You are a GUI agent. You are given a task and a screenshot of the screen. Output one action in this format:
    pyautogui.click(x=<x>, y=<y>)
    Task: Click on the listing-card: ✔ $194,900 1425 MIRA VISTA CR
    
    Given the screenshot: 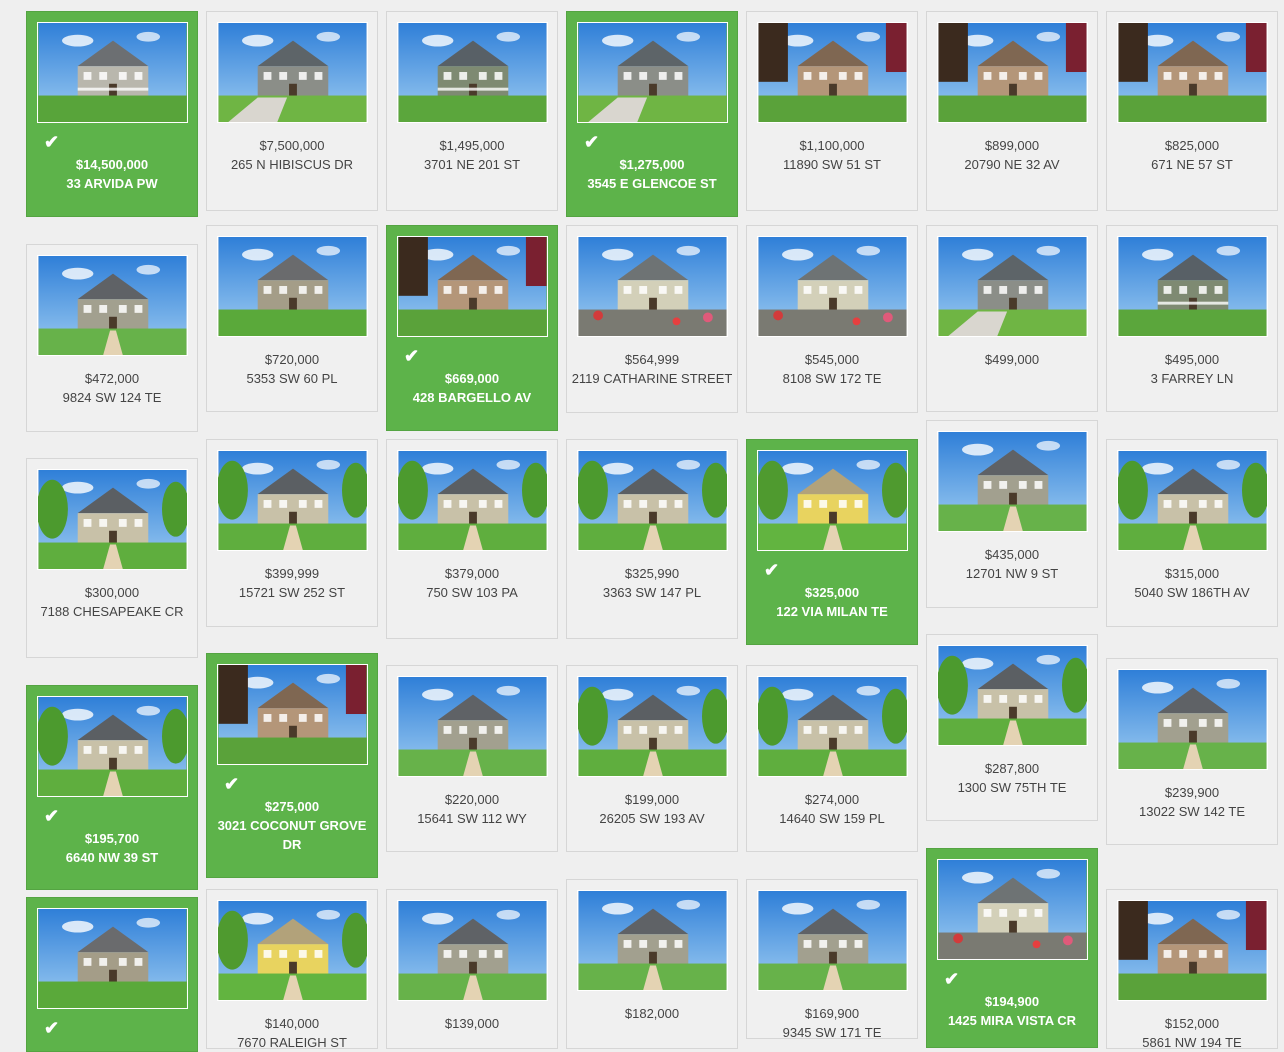 What is the action you would take?
    pyautogui.click(x=1012, y=948)
    